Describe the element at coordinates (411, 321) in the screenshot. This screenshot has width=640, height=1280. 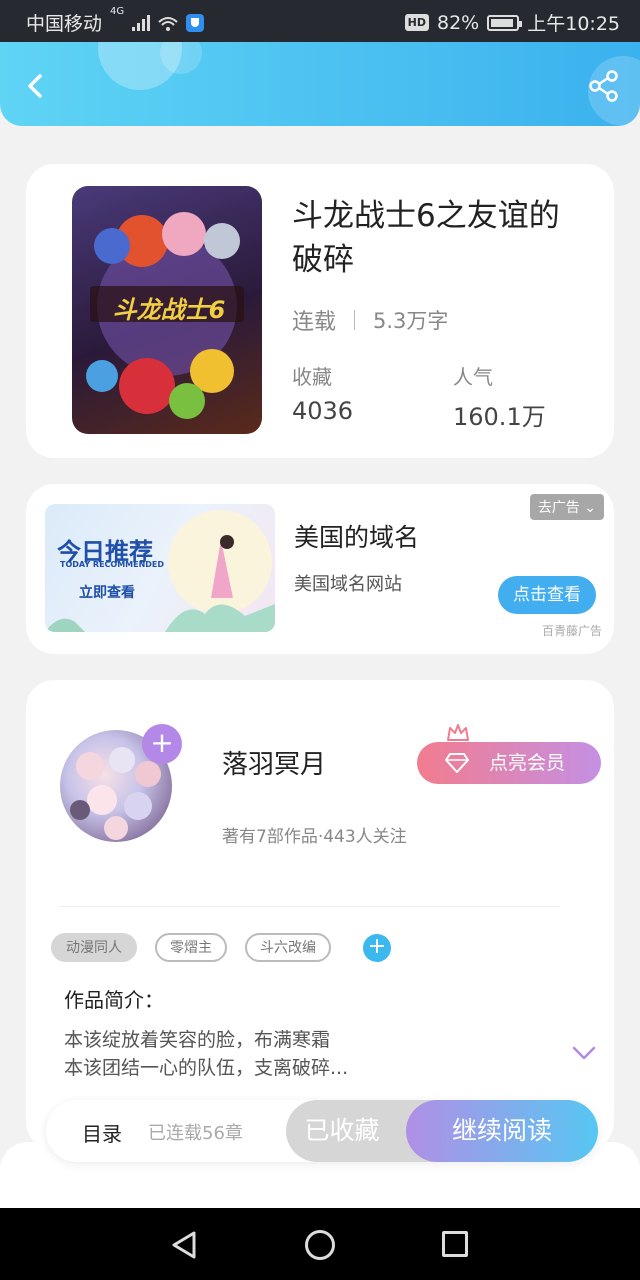
I see `book-word-count: 5.3万字` at that location.